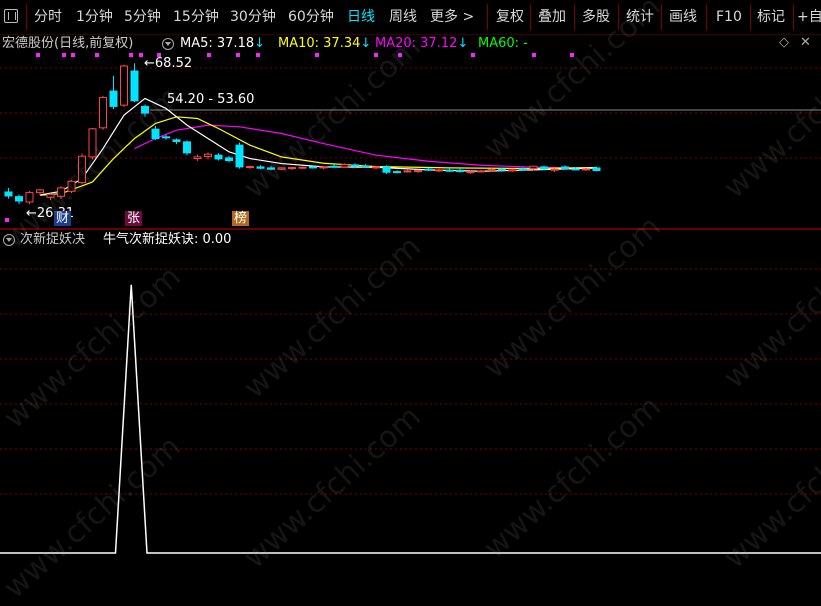 The image size is (821, 606). What do you see at coordinates (241, 218) in the screenshot?
I see `ranking-tag: 榜` at bounding box center [241, 218].